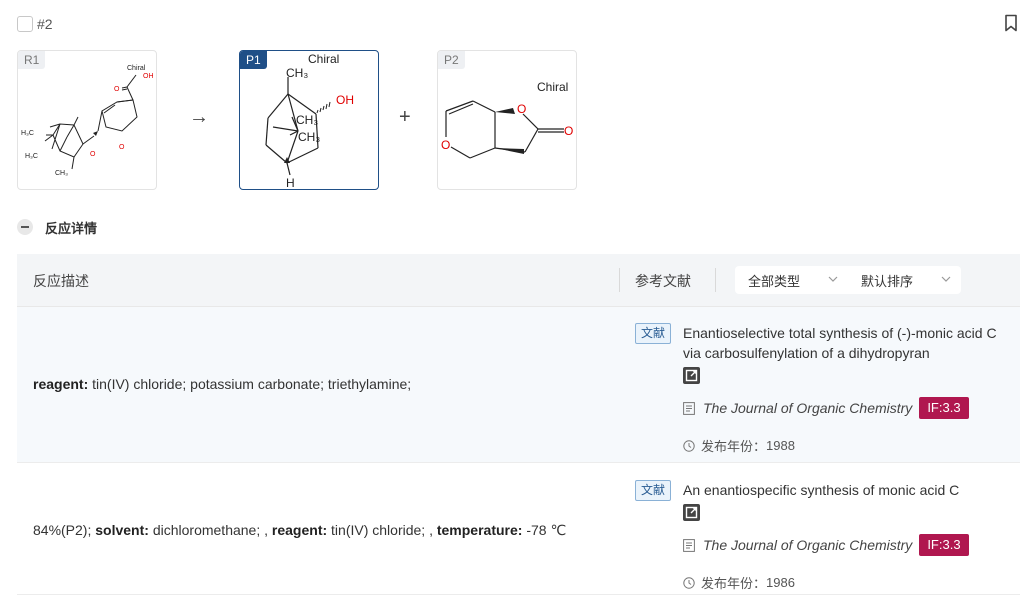 This screenshot has width=1035, height=596. What do you see at coordinates (663, 281) in the screenshot?
I see `column-header-references: 参考文献` at bounding box center [663, 281].